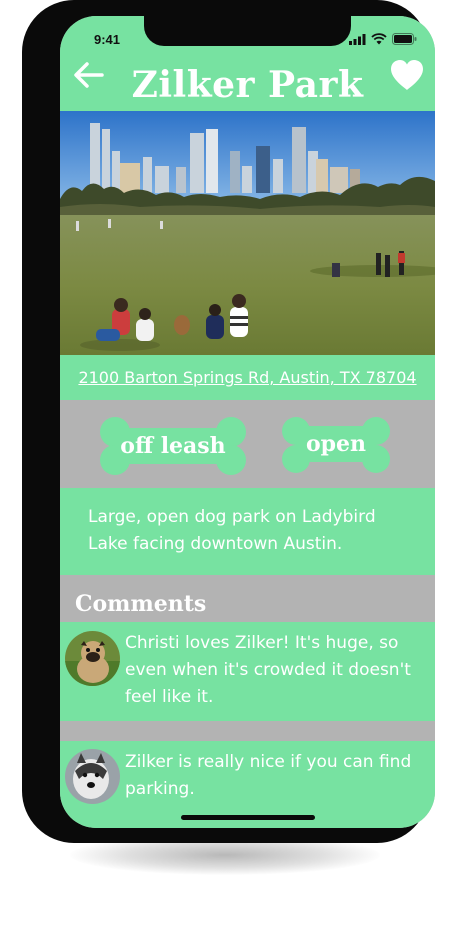 This screenshot has height=927, width=451. What do you see at coordinates (357, 39) in the screenshot?
I see `cellular-signal-icon` at bounding box center [357, 39].